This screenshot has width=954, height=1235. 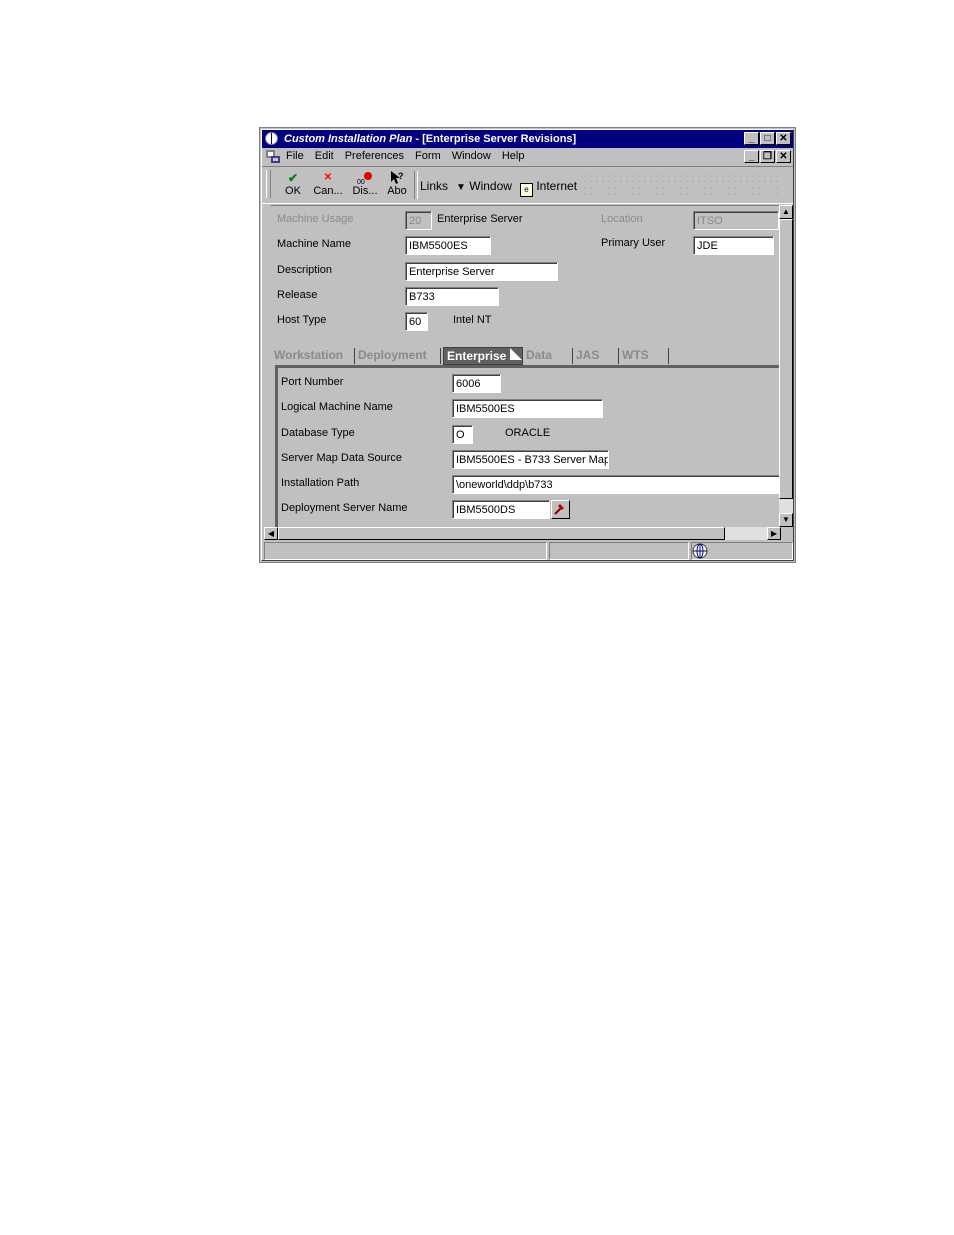 What do you see at coordinates (462, 434) in the screenshot?
I see `database-type-field: O` at bounding box center [462, 434].